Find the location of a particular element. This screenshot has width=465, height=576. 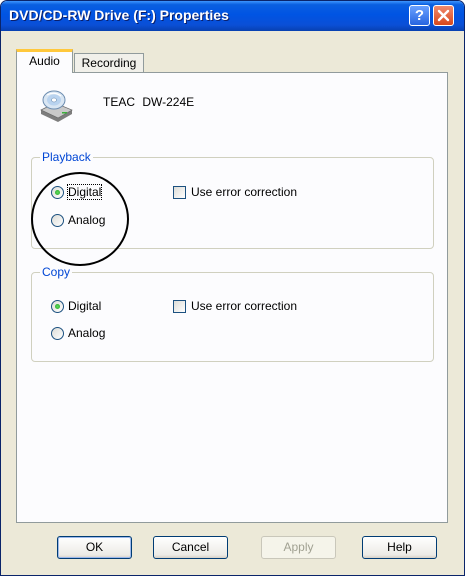

close-button is located at coordinates (443, 15).